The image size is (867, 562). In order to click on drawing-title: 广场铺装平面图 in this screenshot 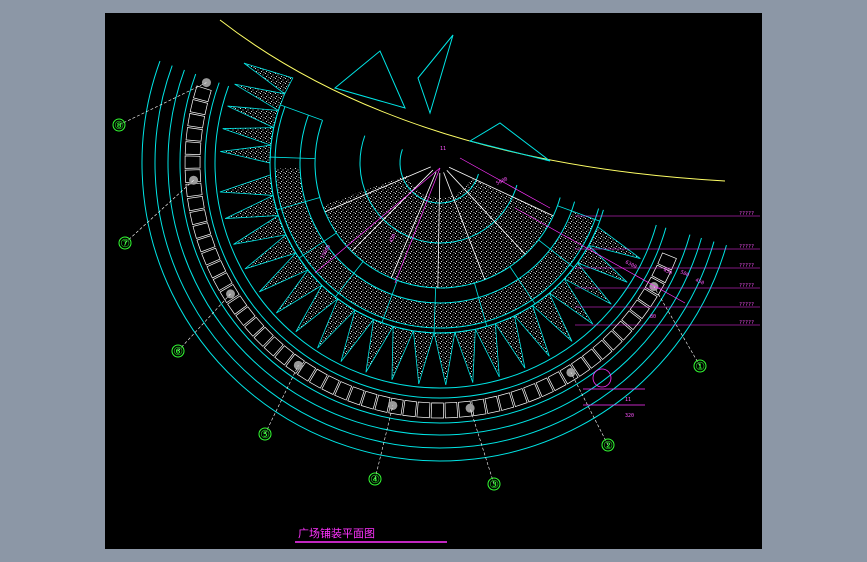, I will do `click(336, 533)`.